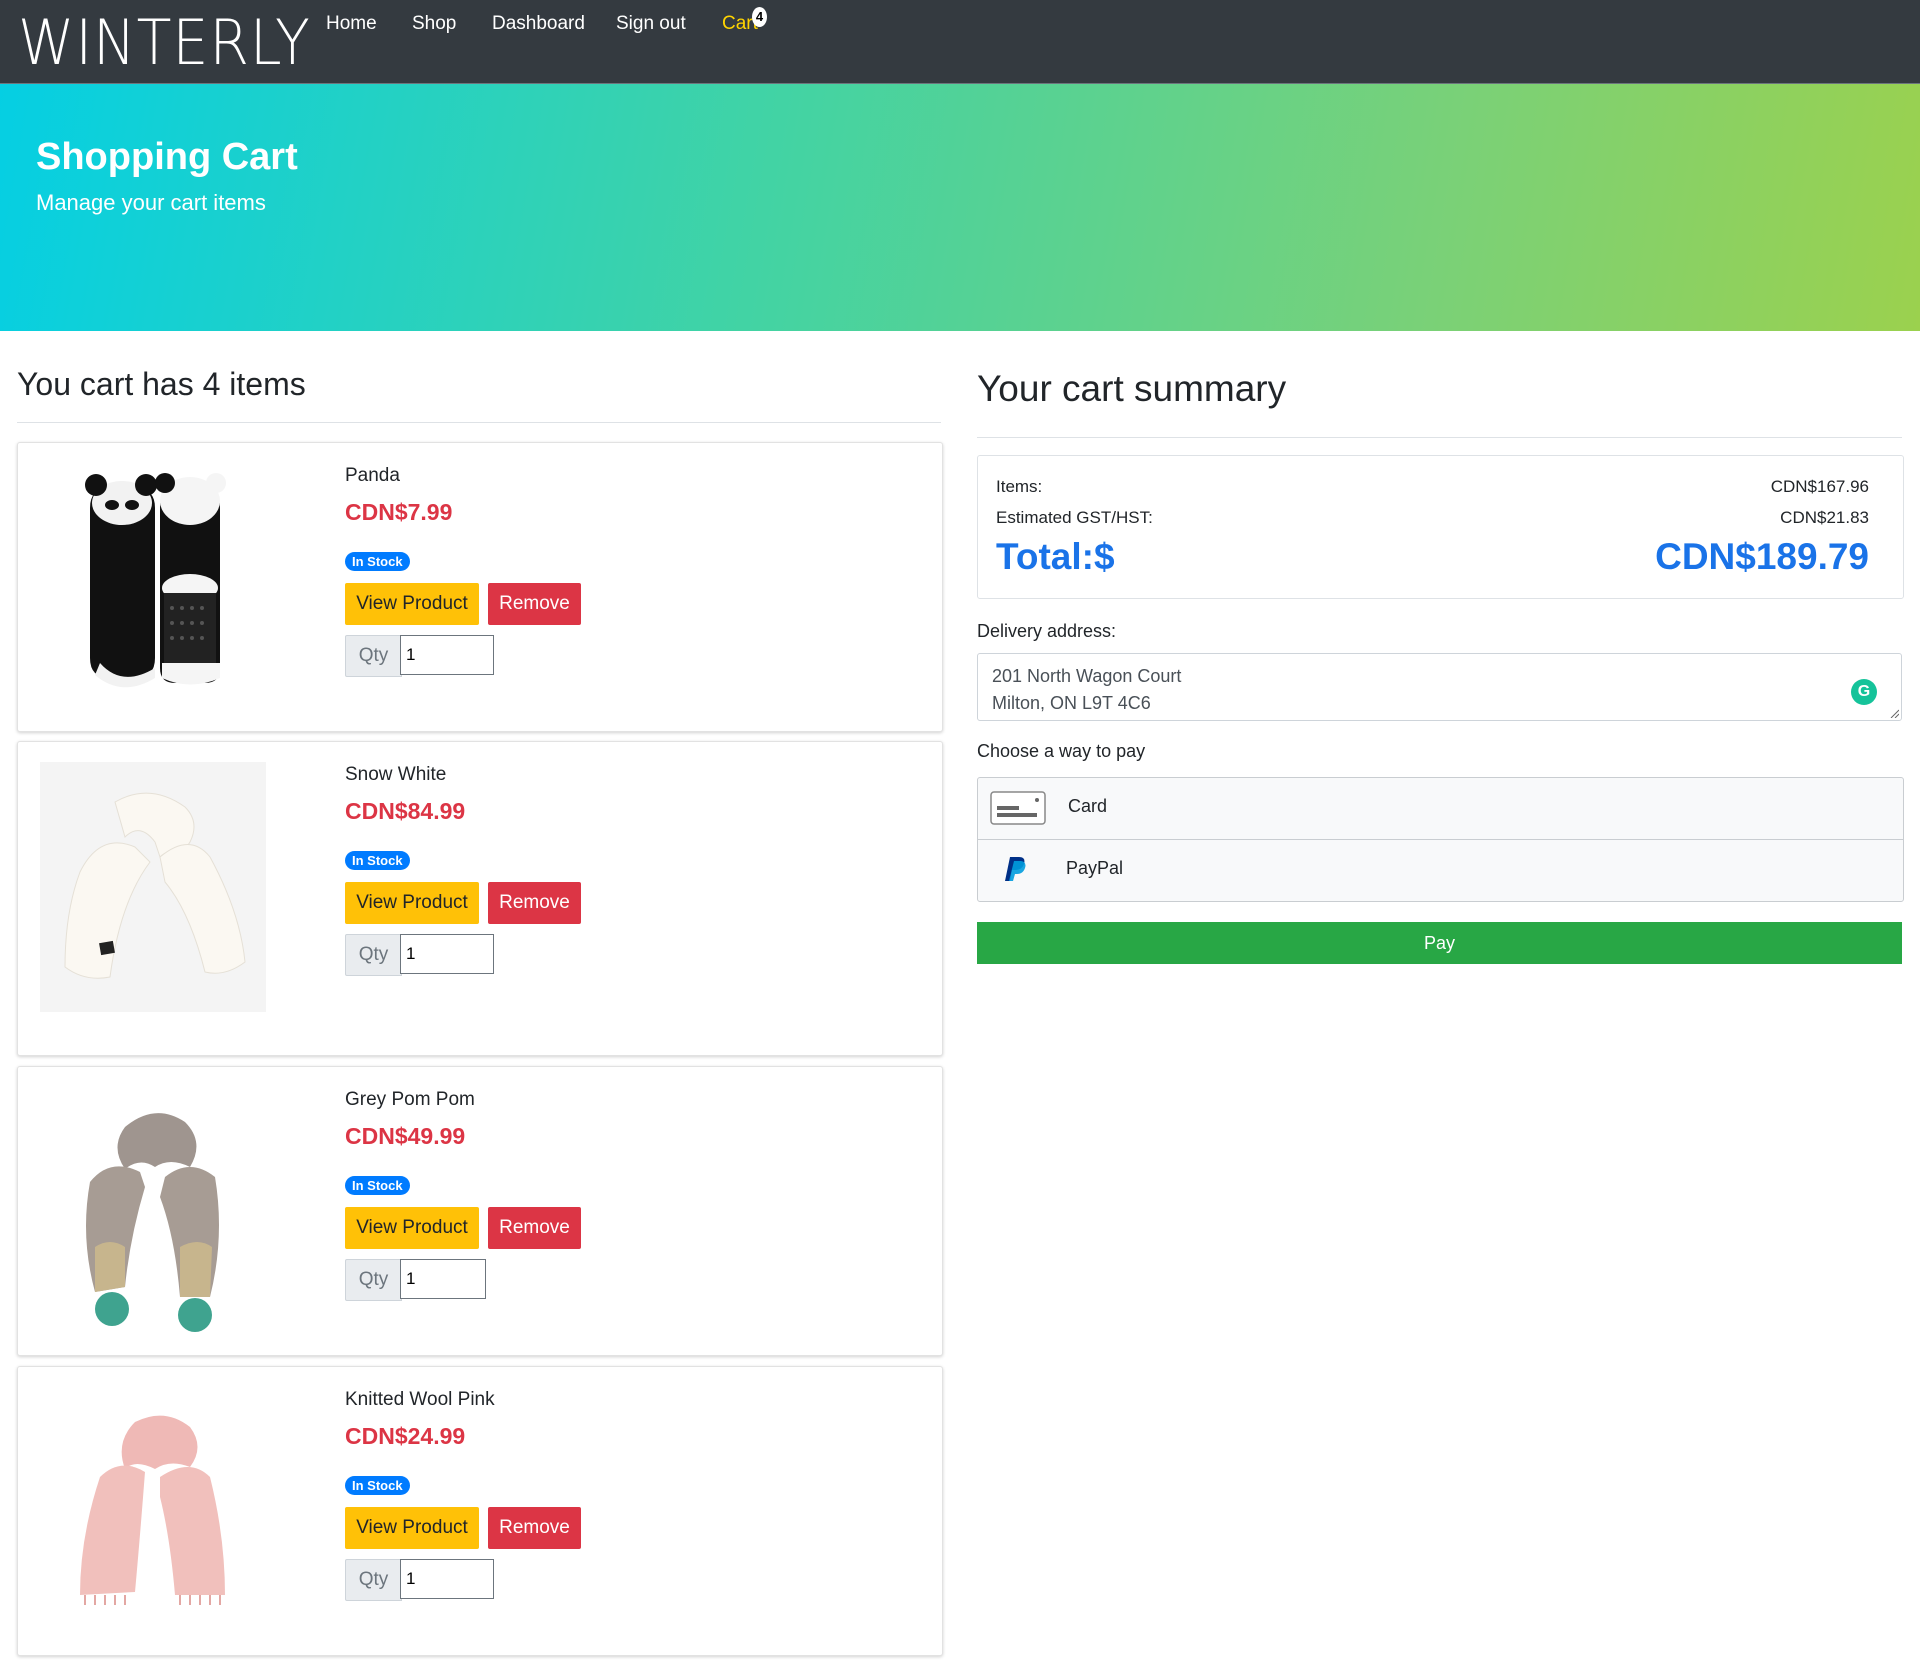  Describe the element at coordinates (1088, 806) in the screenshot. I see `pay-option-card-label: Card` at that location.